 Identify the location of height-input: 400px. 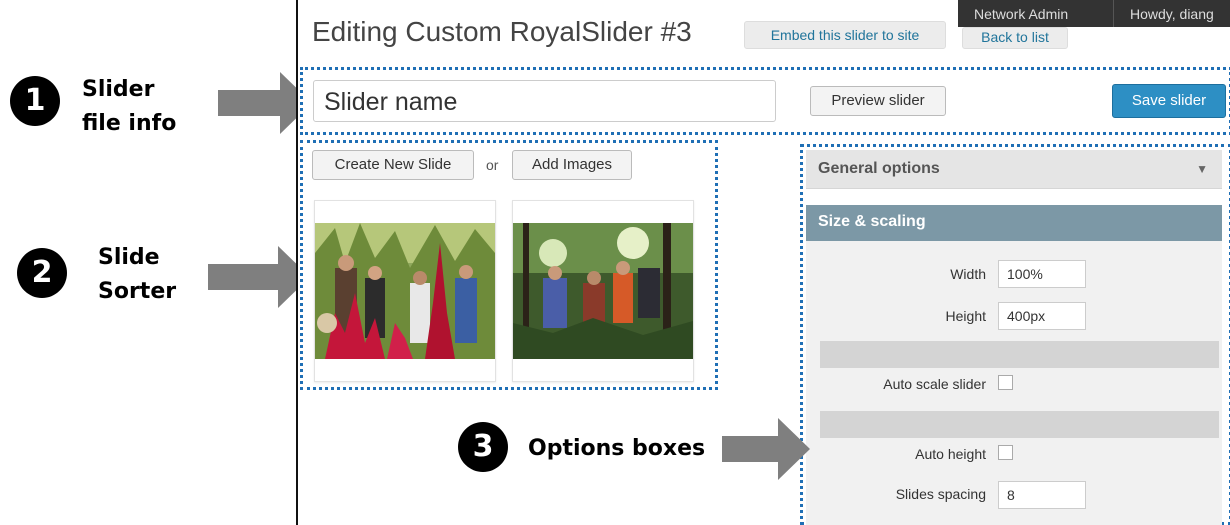
(1042, 316).